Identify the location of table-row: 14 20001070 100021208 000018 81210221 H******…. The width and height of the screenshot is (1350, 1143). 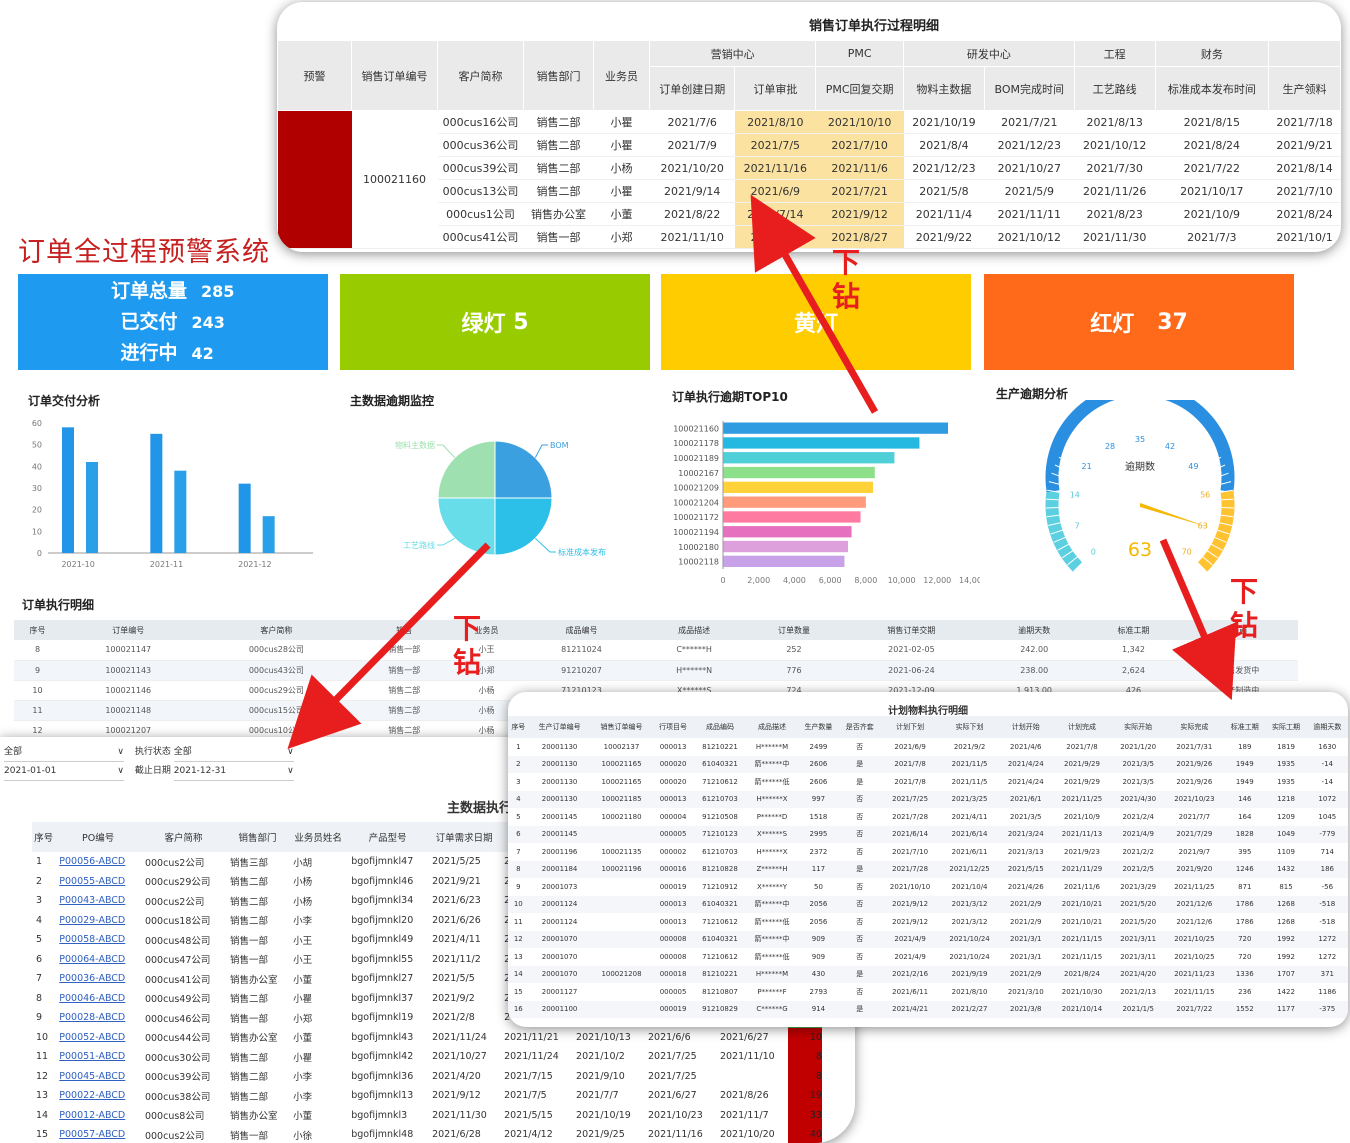
(928, 974).